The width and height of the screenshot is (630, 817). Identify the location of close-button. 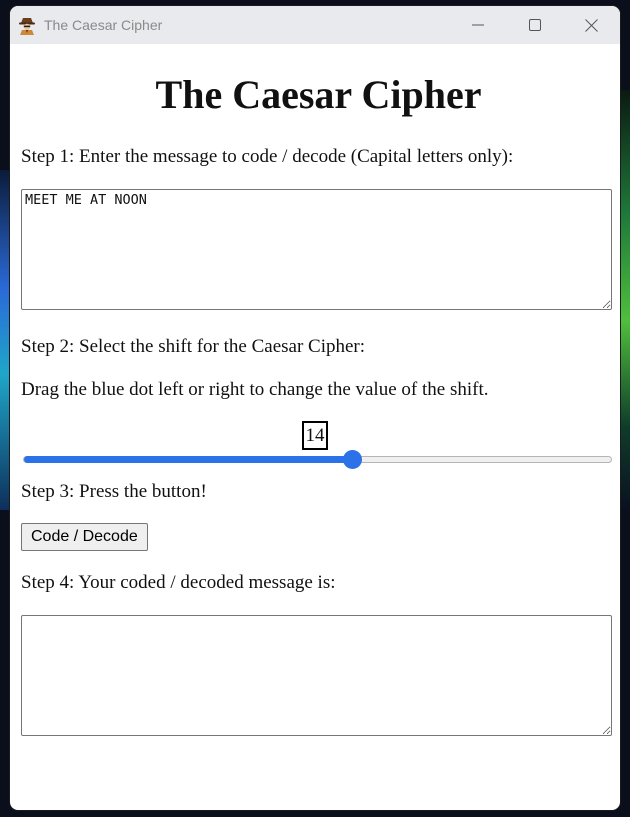
(591, 25).